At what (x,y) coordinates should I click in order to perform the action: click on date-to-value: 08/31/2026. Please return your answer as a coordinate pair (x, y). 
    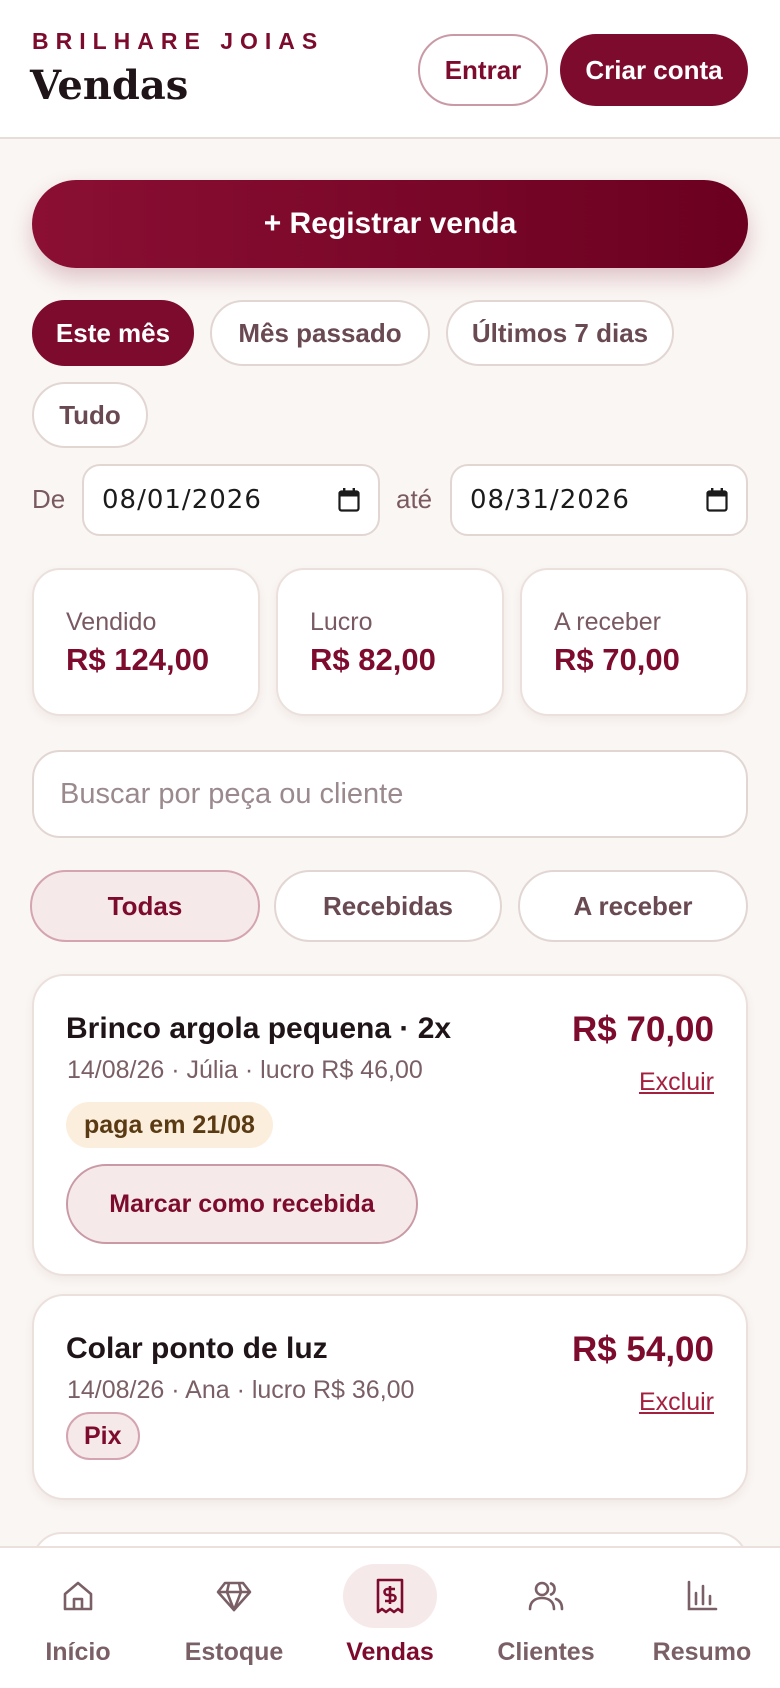
    Looking at the image, I should click on (550, 500).